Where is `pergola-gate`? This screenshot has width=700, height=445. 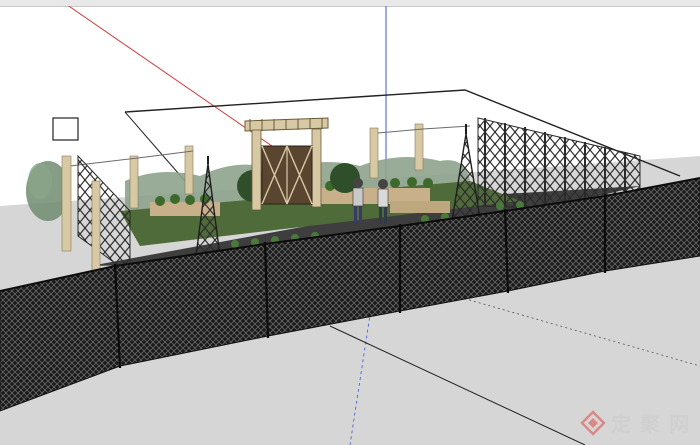 pergola-gate is located at coordinates (286, 164).